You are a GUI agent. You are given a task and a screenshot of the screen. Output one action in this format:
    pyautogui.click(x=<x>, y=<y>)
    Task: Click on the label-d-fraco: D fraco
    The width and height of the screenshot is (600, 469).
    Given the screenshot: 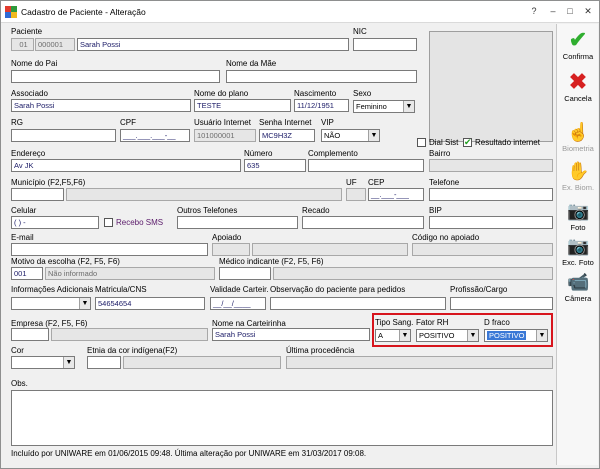 What is the action you would take?
    pyautogui.click(x=497, y=322)
    